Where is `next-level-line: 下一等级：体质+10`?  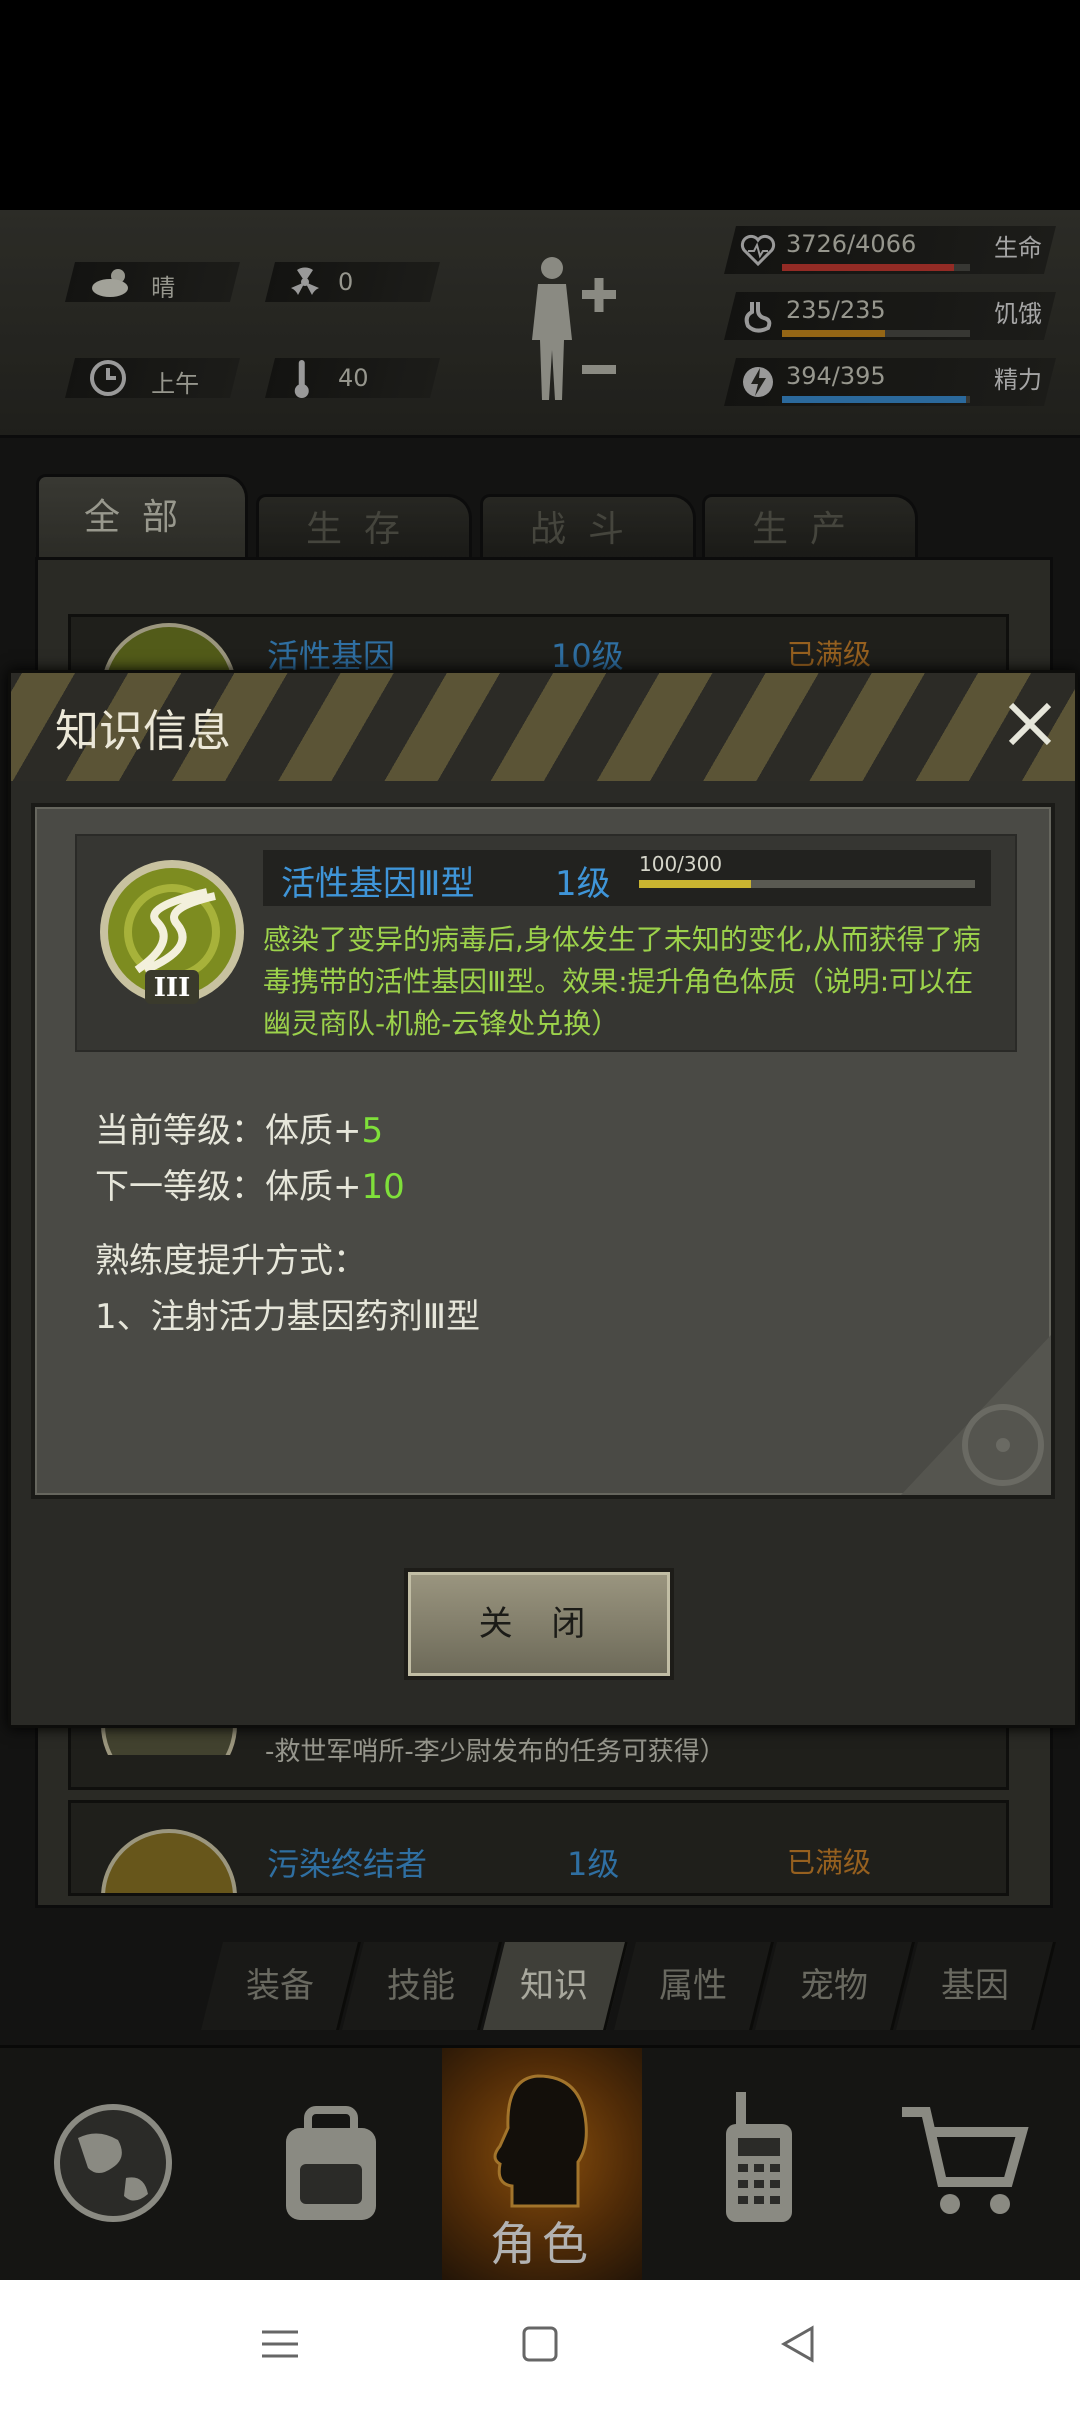 next-level-line: 下一等级：体质+10 is located at coordinates (250, 1183).